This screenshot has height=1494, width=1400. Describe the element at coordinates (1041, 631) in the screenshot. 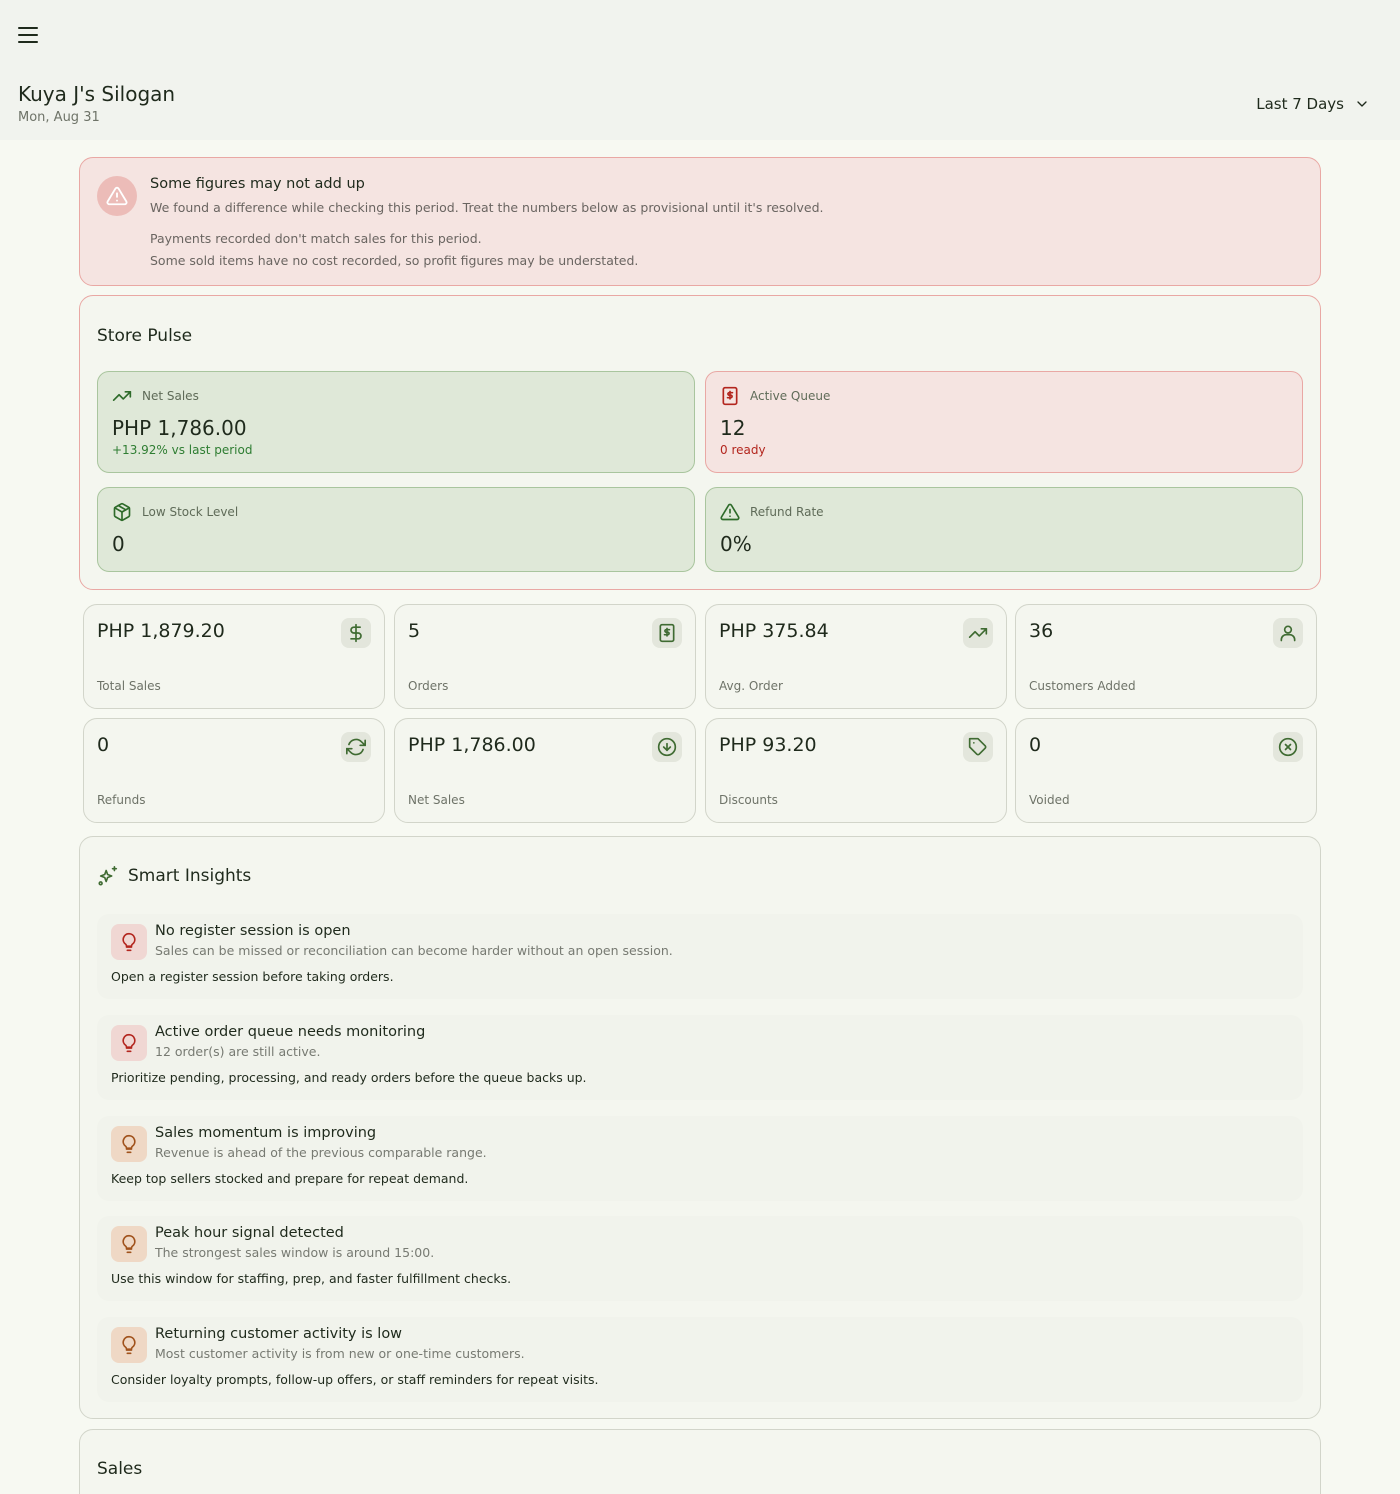

I see `stat-value: 36` at that location.